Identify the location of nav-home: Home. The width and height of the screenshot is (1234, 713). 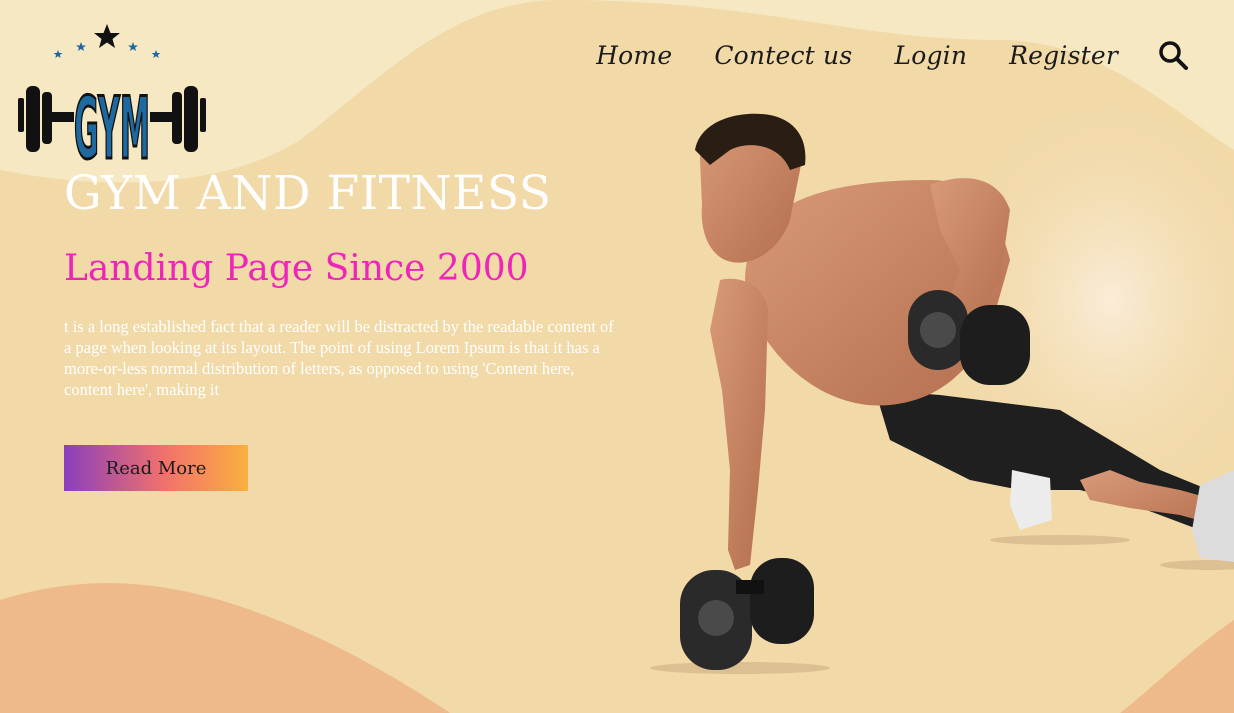
(634, 55).